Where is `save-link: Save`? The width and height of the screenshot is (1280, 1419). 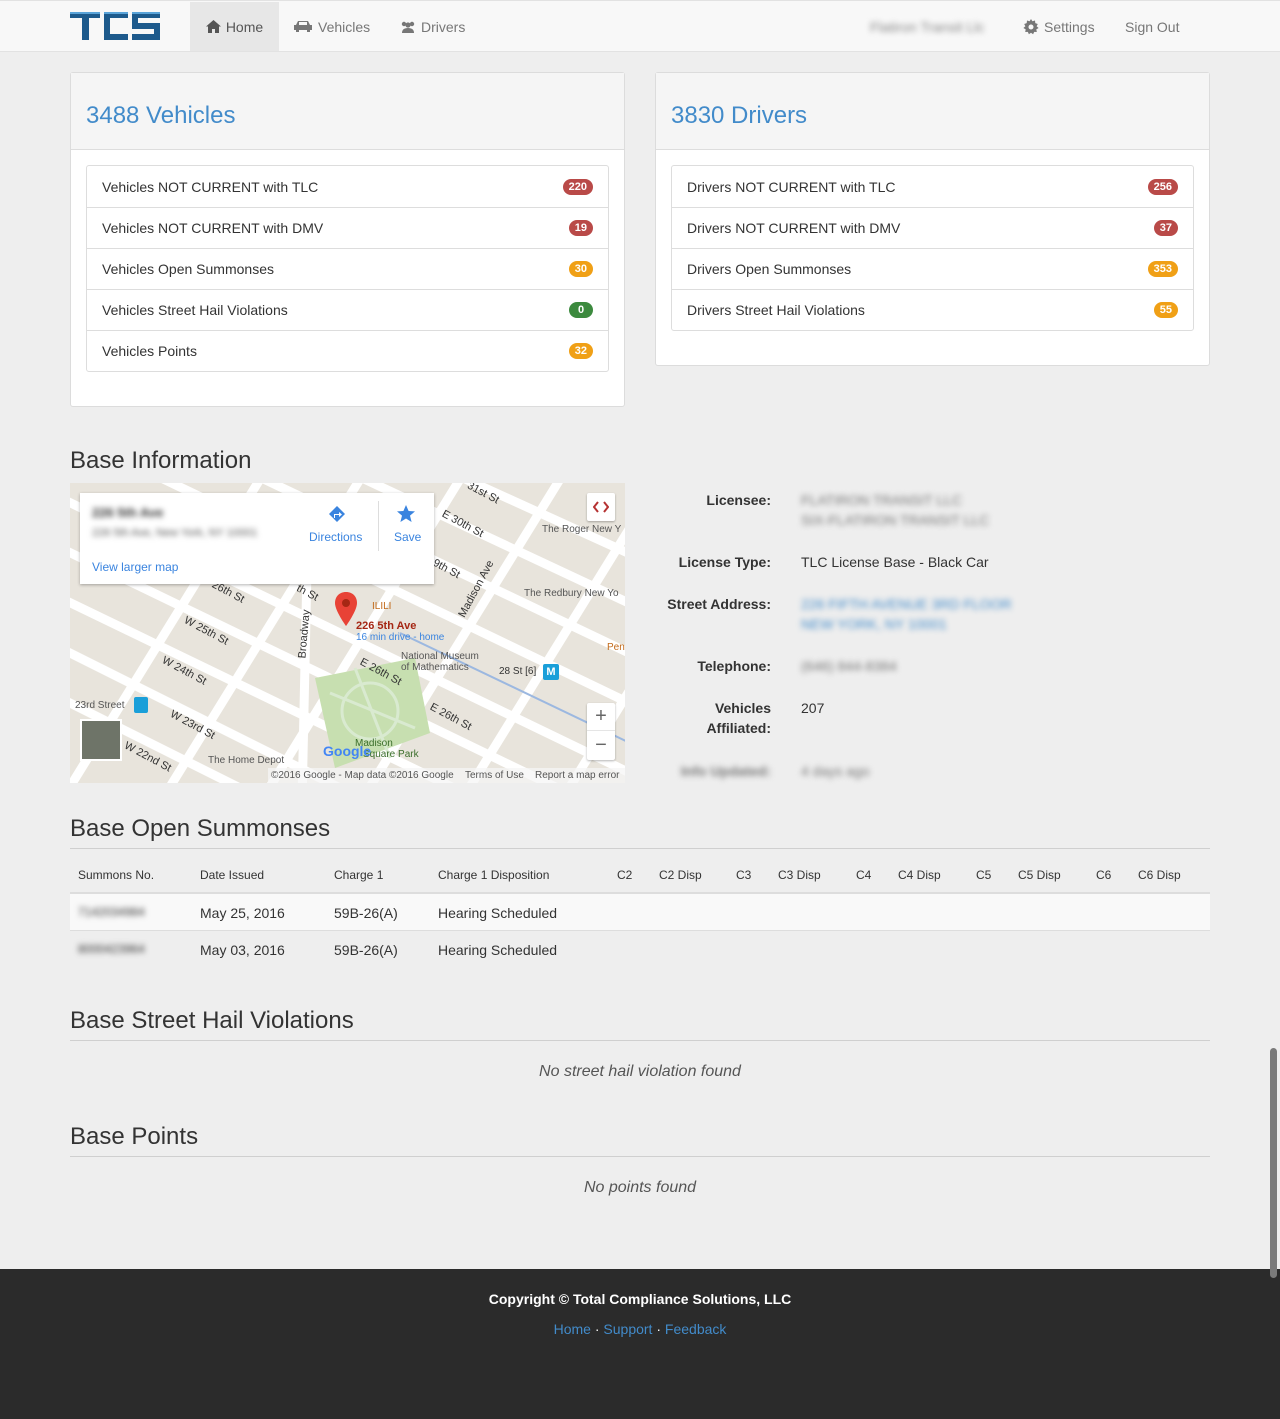
save-link: Save is located at coordinates (407, 537).